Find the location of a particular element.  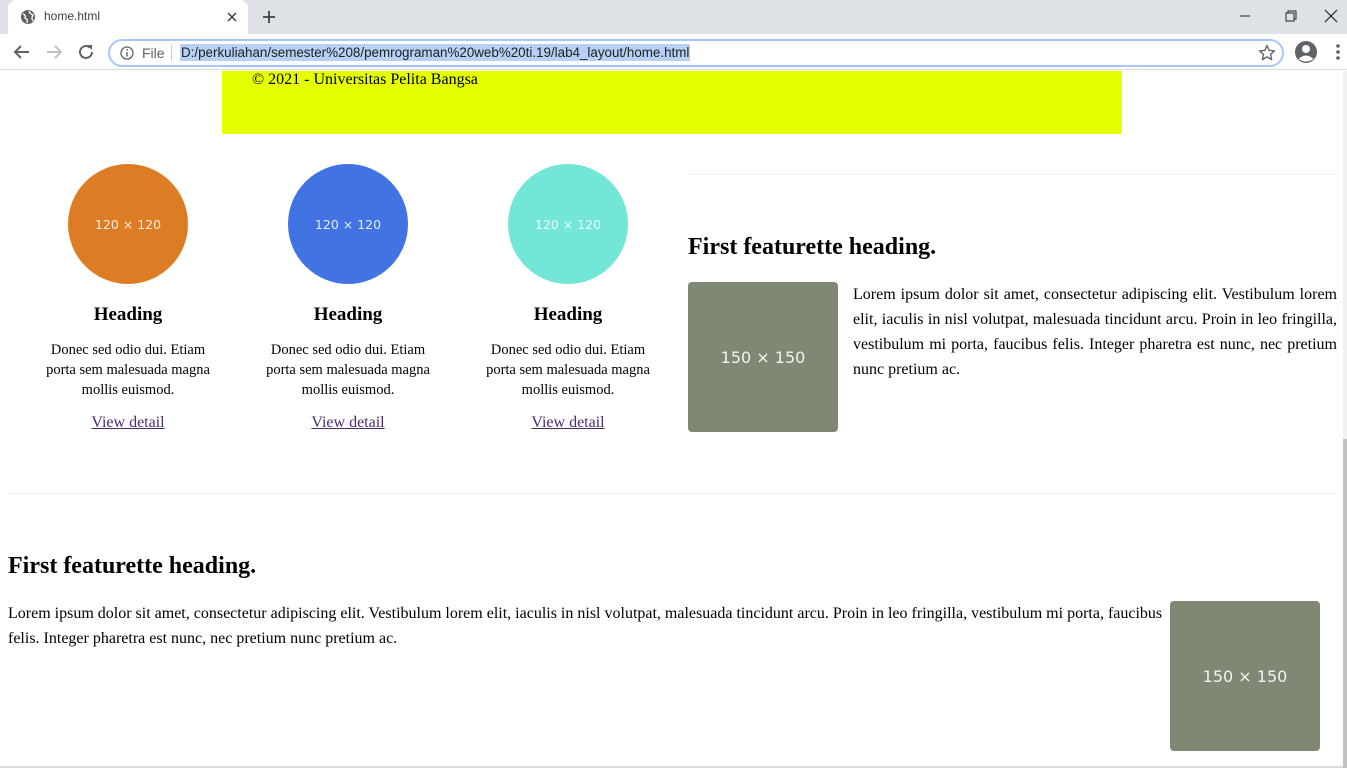

profile-icon is located at coordinates (1306, 52).